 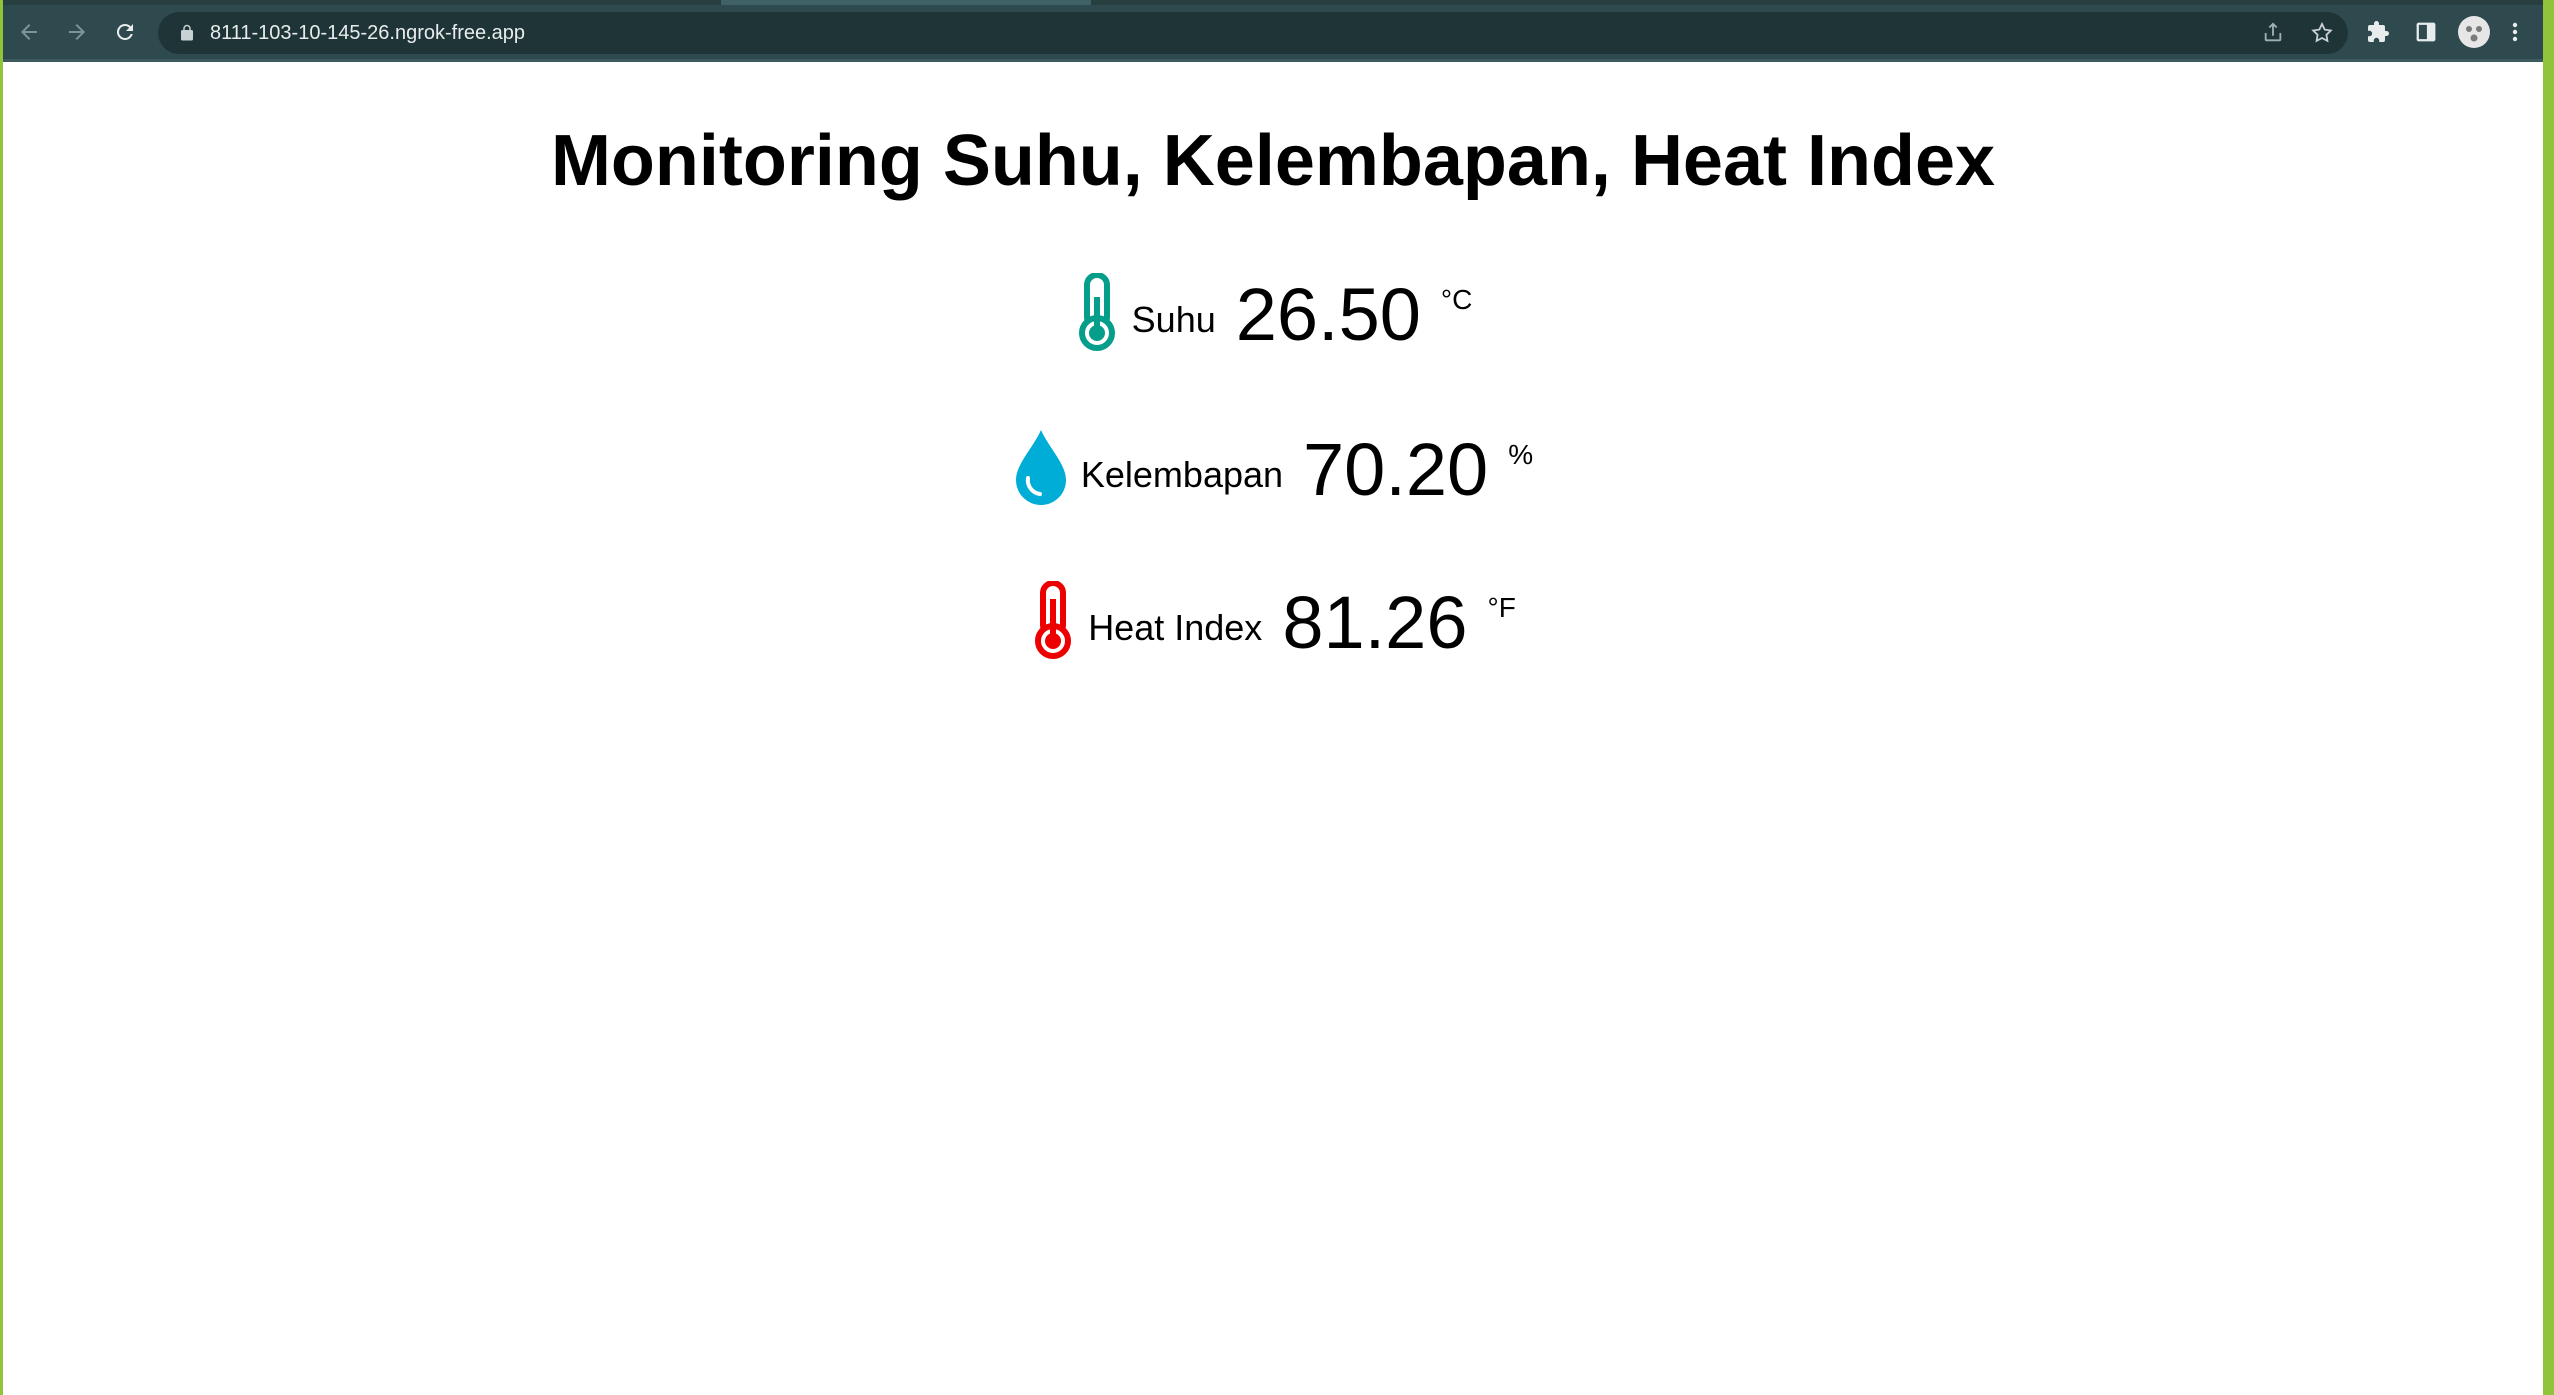 I want to click on active-tab, so click(x=906, y=2).